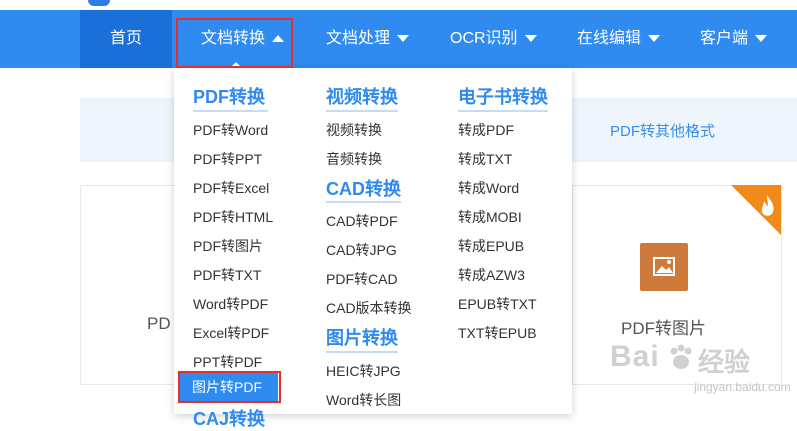  I want to click on nav-item-label: 文档转换, so click(233, 39).